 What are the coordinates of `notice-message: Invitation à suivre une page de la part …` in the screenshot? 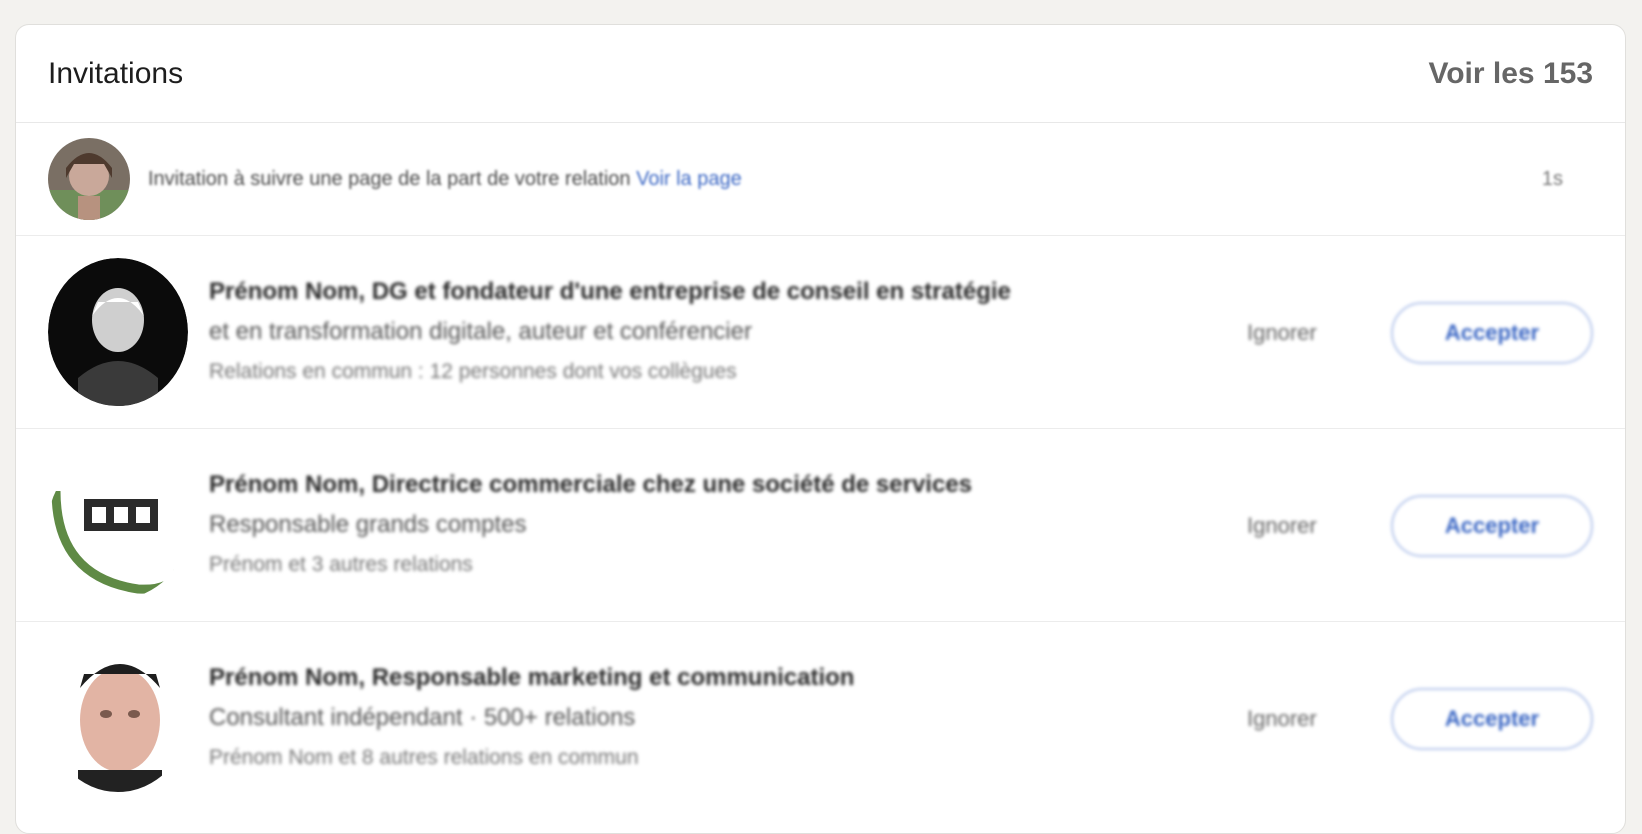 It's located at (389, 178).